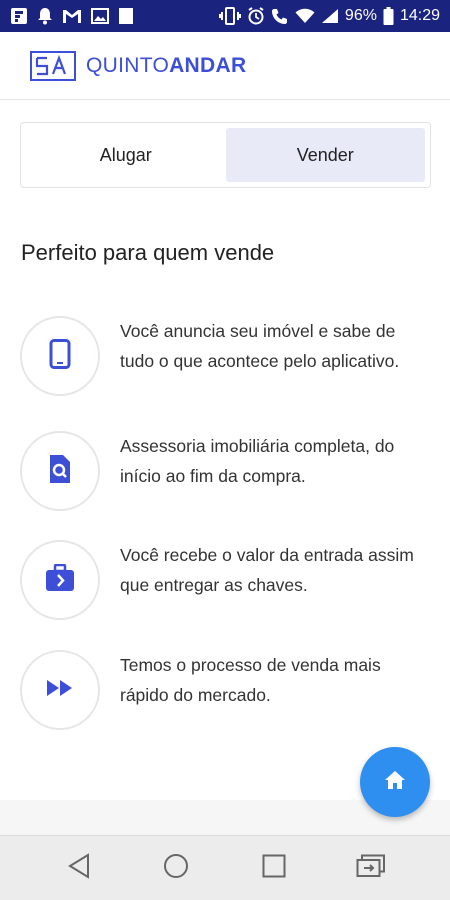 This screenshot has width=450, height=900. I want to click on logo-wordmark: QUINTOANDAR, so click(166, 66).